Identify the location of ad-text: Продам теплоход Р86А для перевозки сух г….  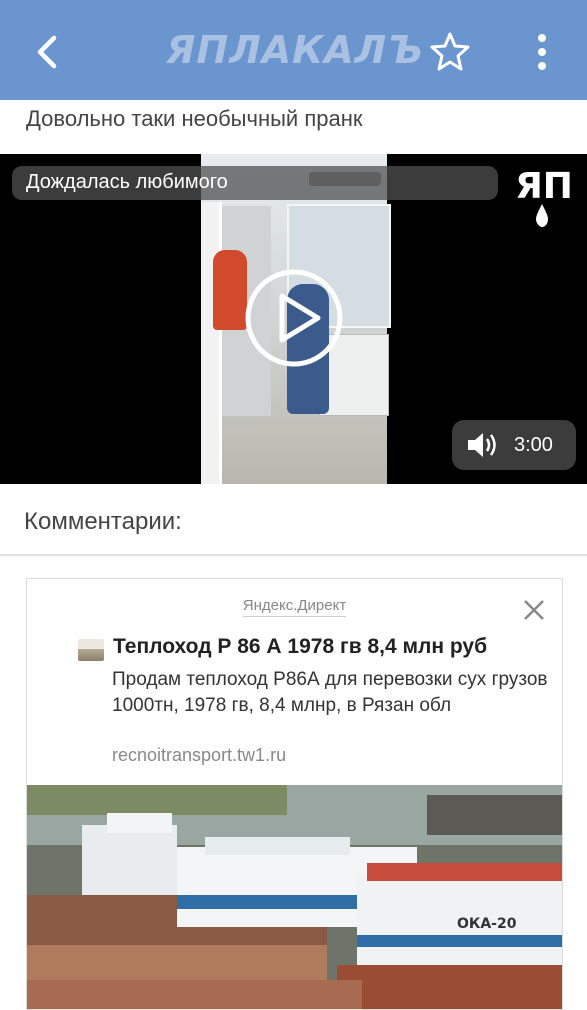
(332, 693).